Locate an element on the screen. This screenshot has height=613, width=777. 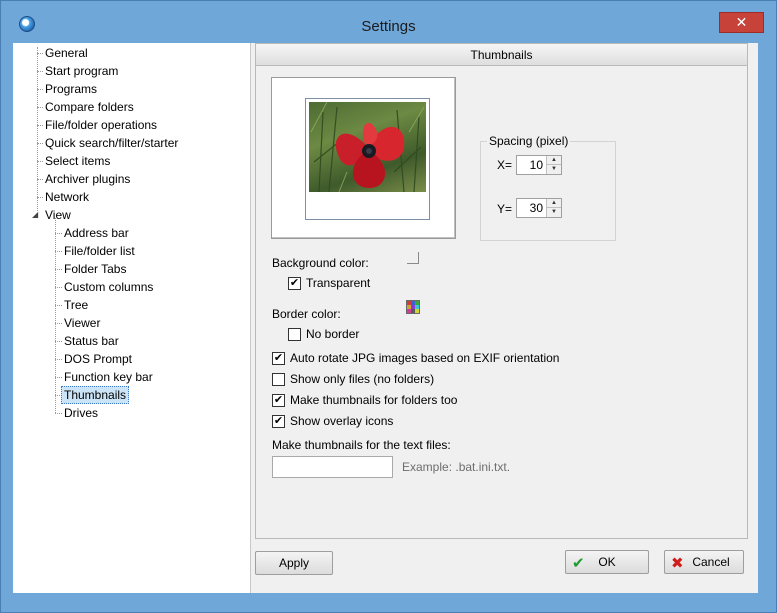
transparent-checkbox: ✔ Transparent is located at coordinates (329, 283).